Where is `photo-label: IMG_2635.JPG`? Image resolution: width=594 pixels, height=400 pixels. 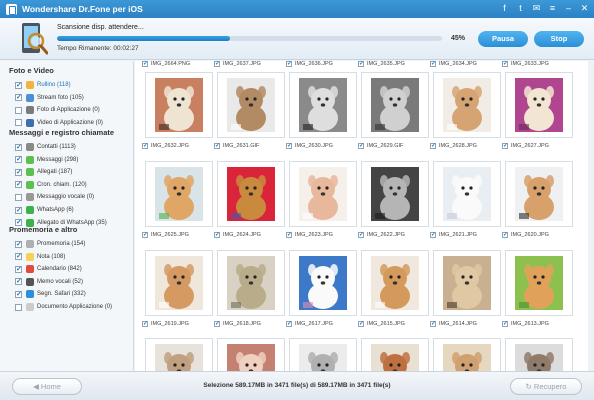
photo-label: IMG_2635.JPG is located at coordinates (381, 64).